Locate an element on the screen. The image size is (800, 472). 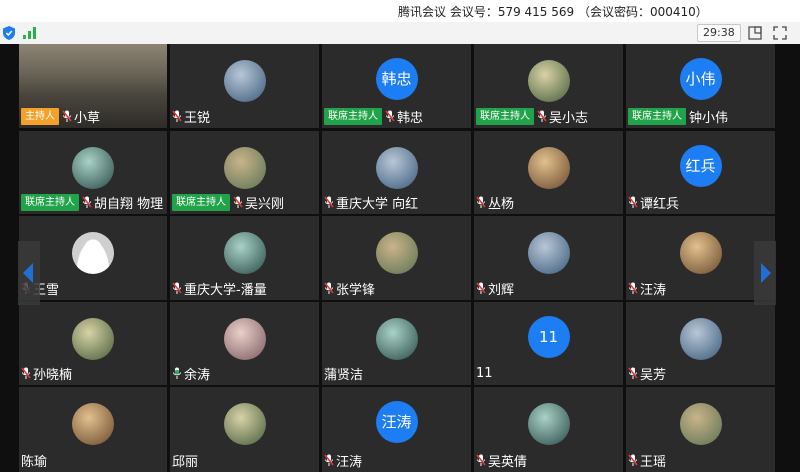
shield-icon is located at coordinates (9, 33).